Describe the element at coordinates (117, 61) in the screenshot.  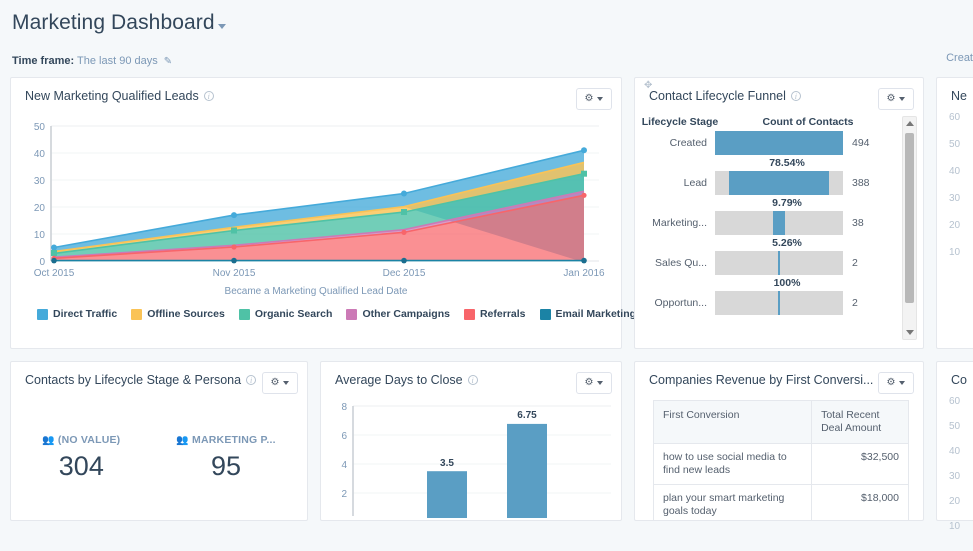
I see `timeframe-value: The last 90 days` at that location.